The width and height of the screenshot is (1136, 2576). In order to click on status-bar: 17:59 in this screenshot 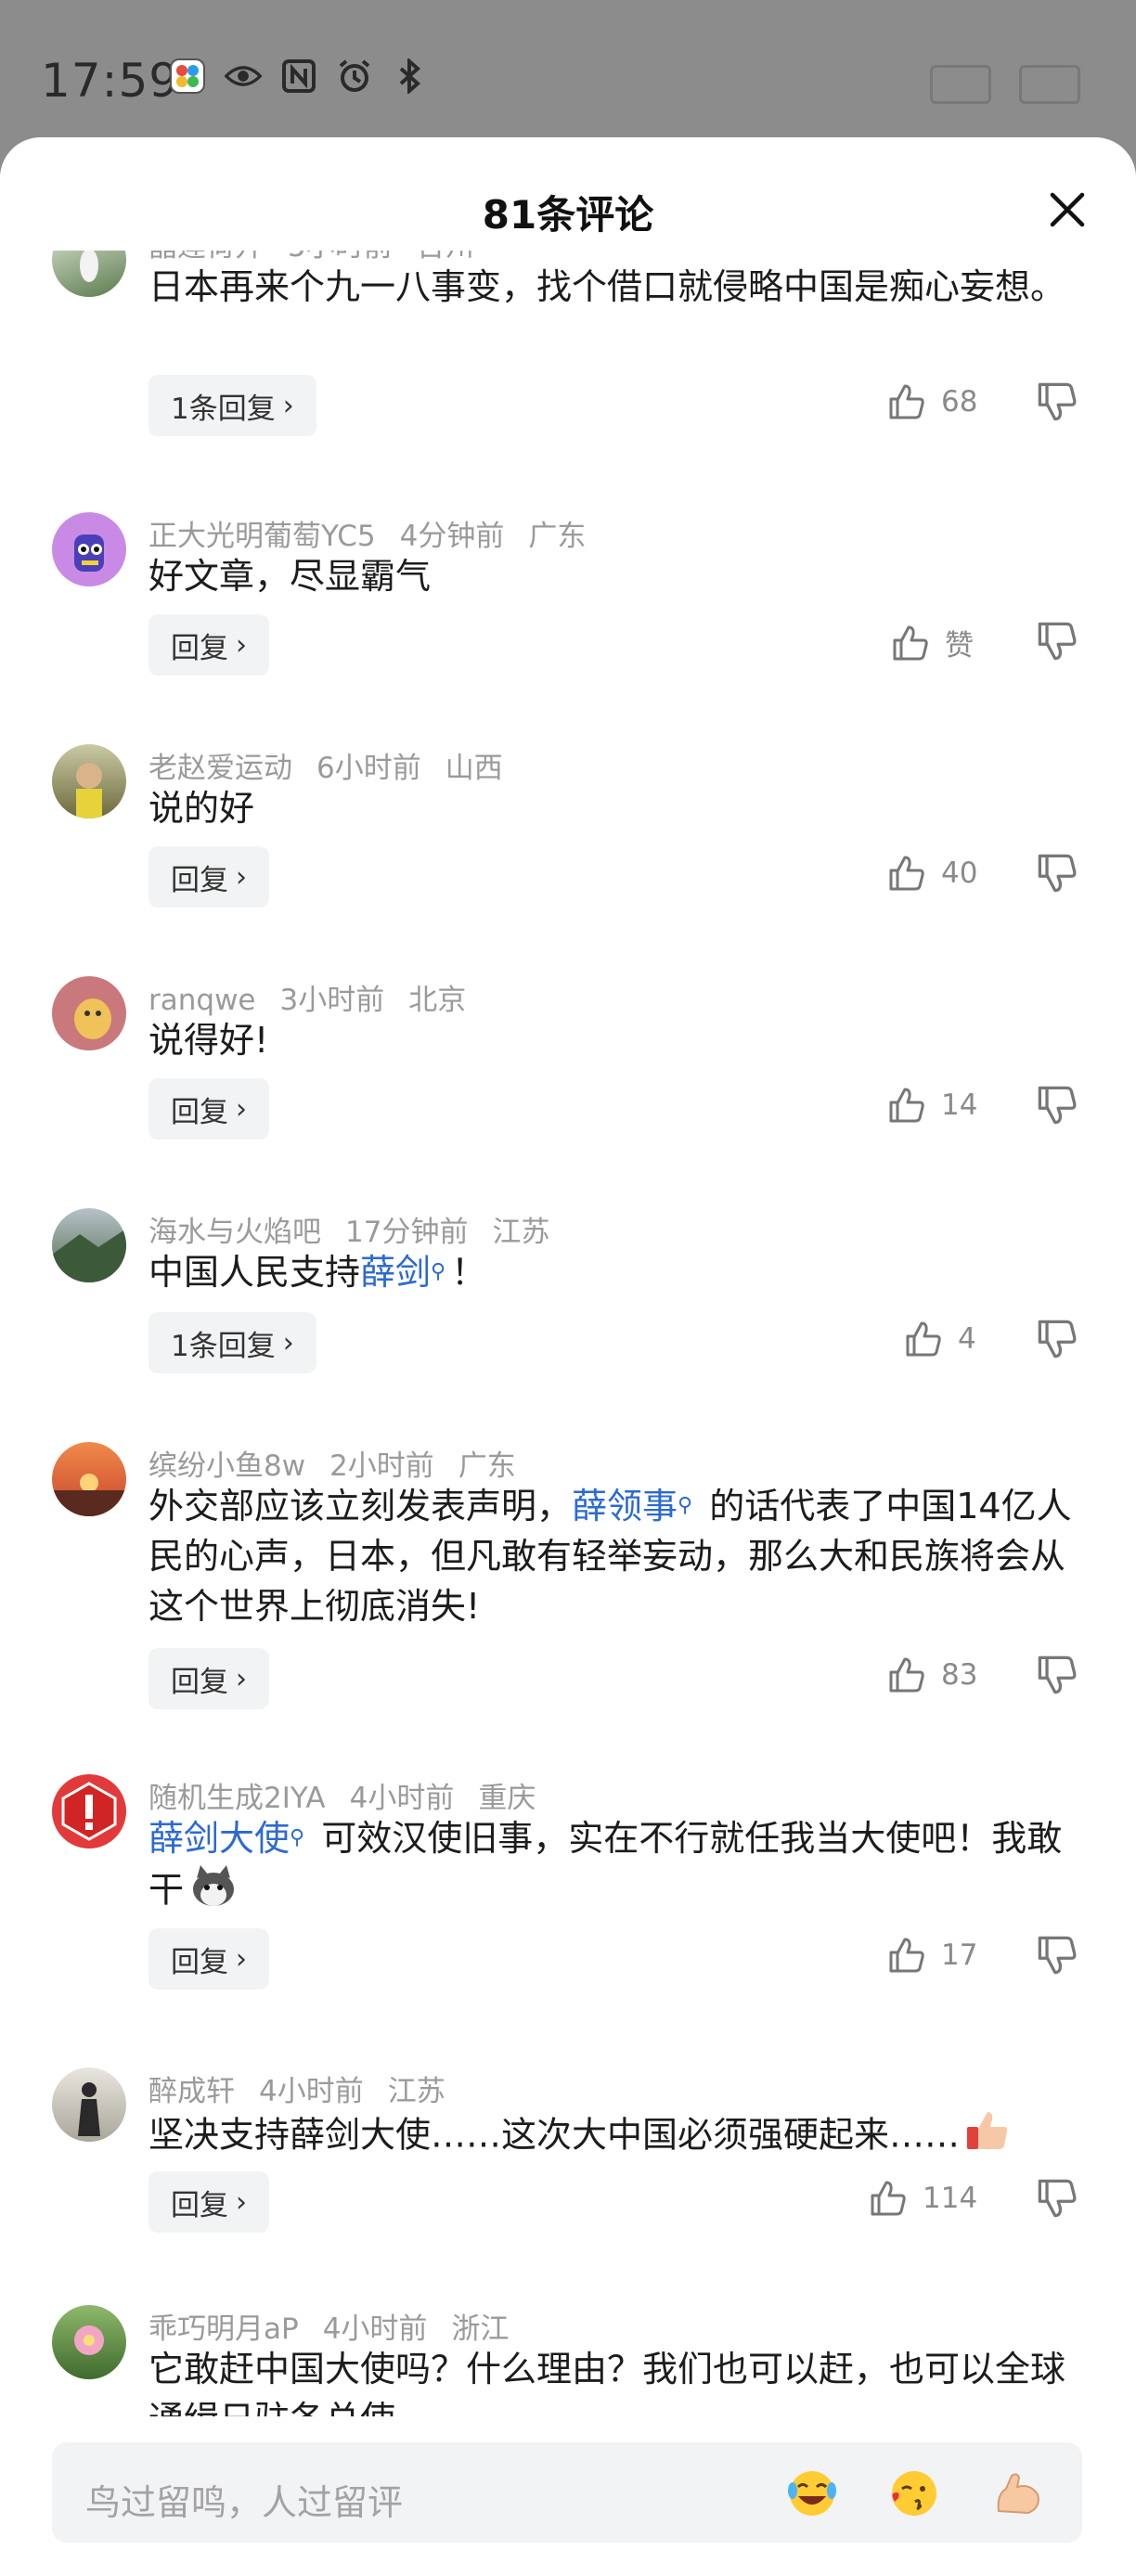, I will do `click(568, 68)`.